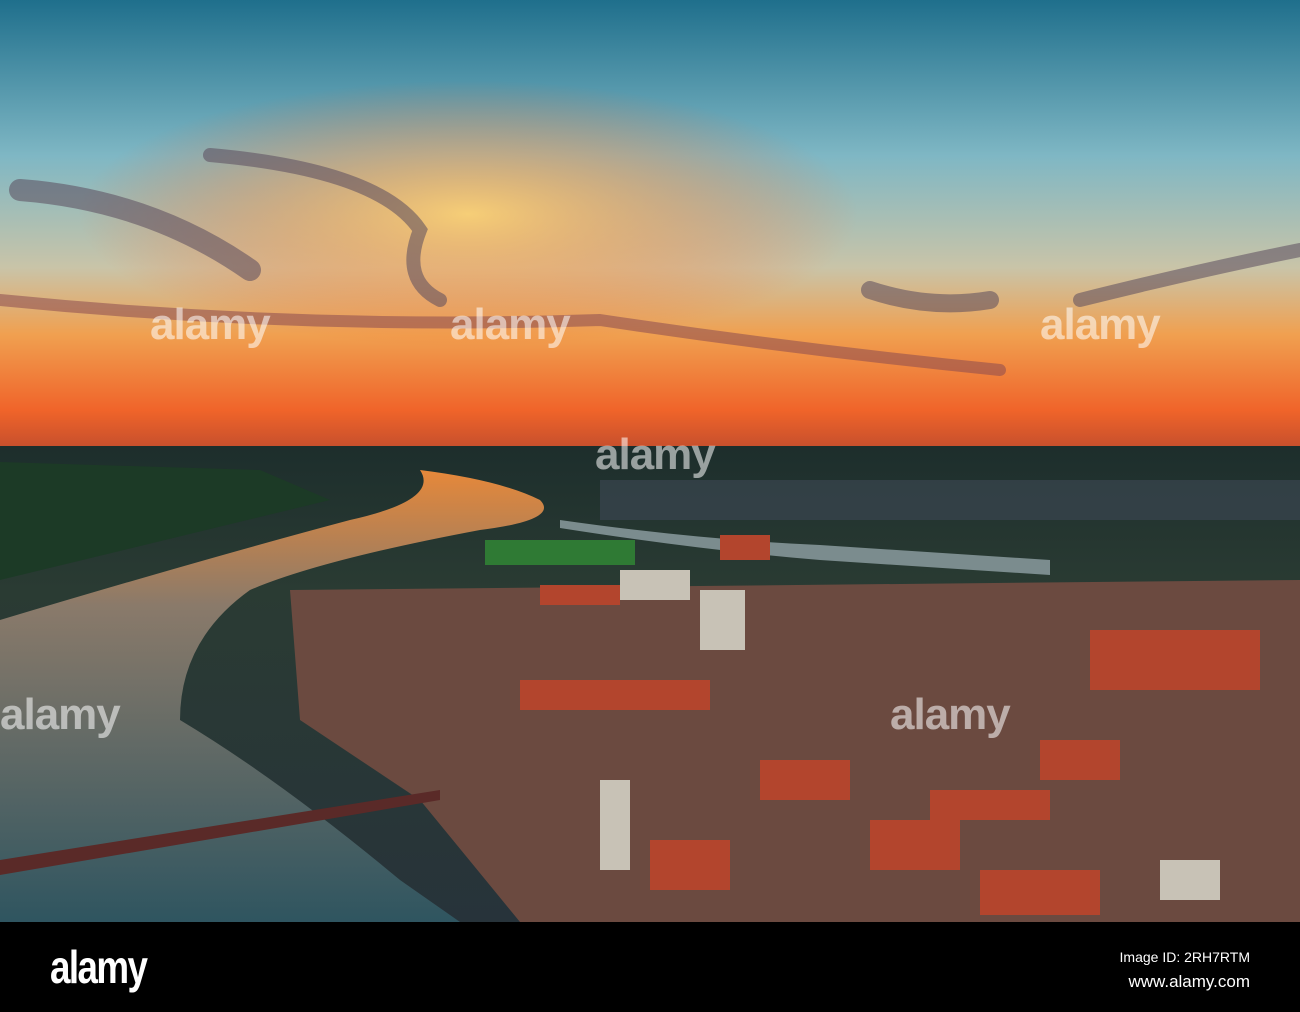 This screenshot has width=1300, height=1012. What do you see at coordinates (99, 967) in the screenshot?
I see `alamy-logo: alamy` at bounding box center [99, 967].